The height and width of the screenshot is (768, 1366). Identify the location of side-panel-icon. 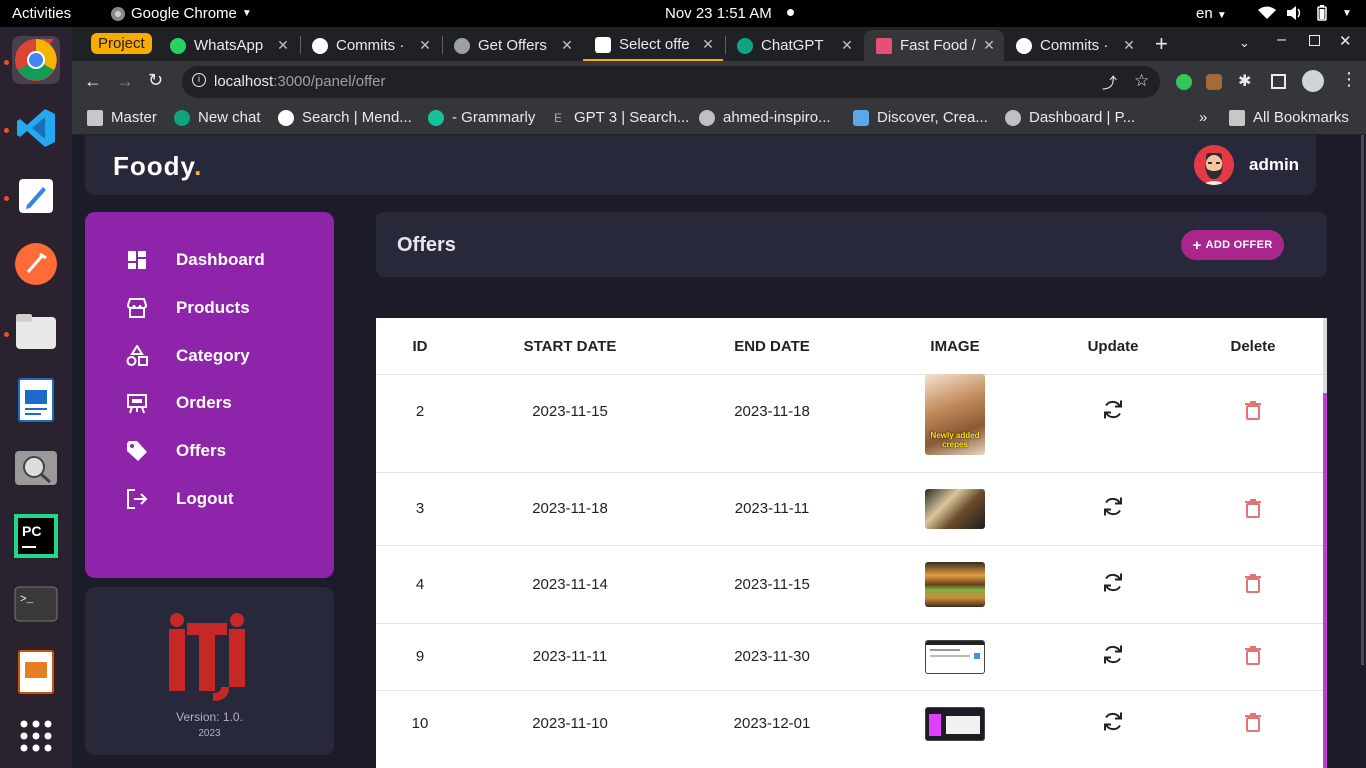
(1278, 81).